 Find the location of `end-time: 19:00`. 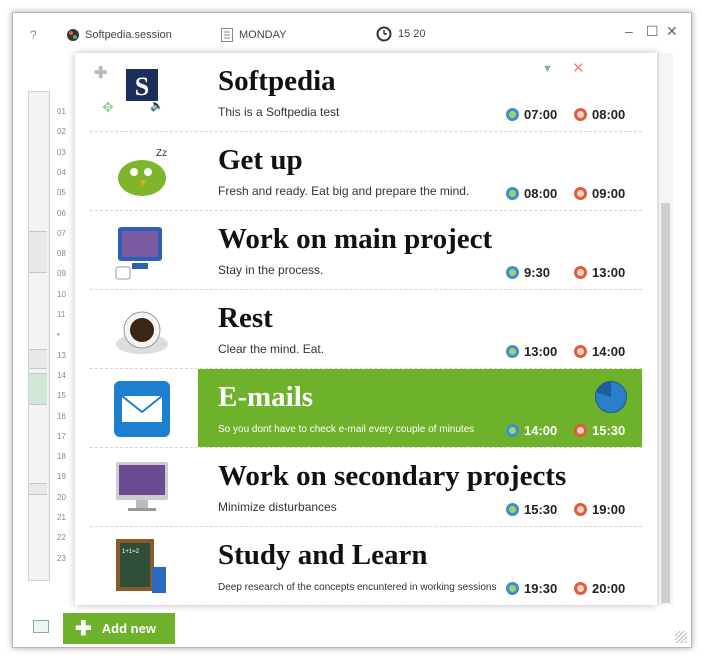

end-time: 19:00 is located at coordinates (599, 509).